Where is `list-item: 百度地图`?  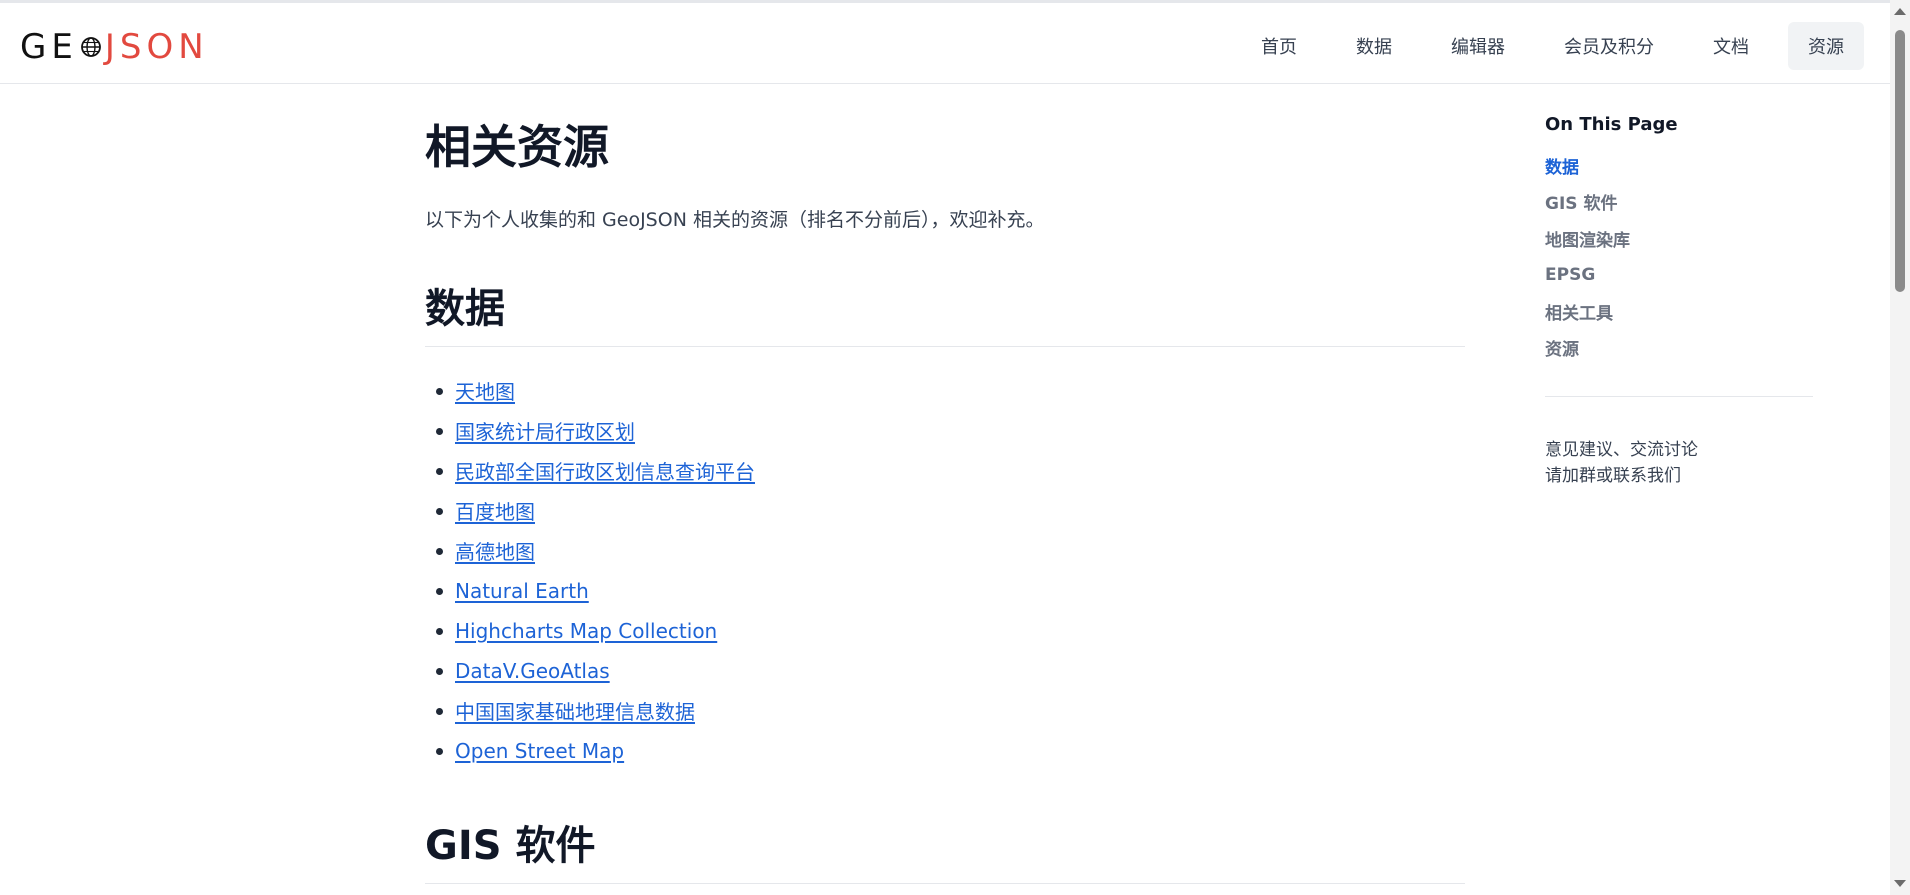 list-item: 百度地图 is located at coordinates (945, 511).